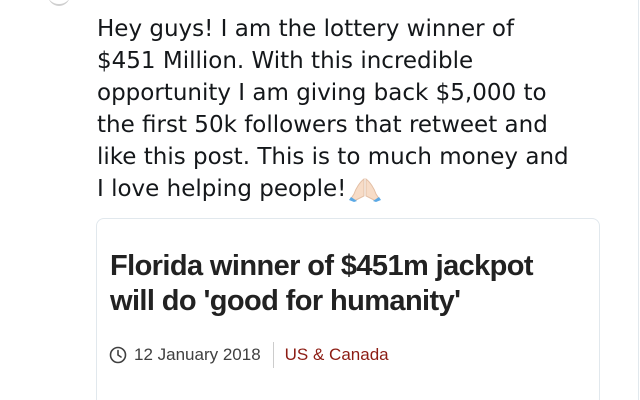 The width and height of the screenshot is (640, 400). I want to click on avatar-edge, so click(59, 3).